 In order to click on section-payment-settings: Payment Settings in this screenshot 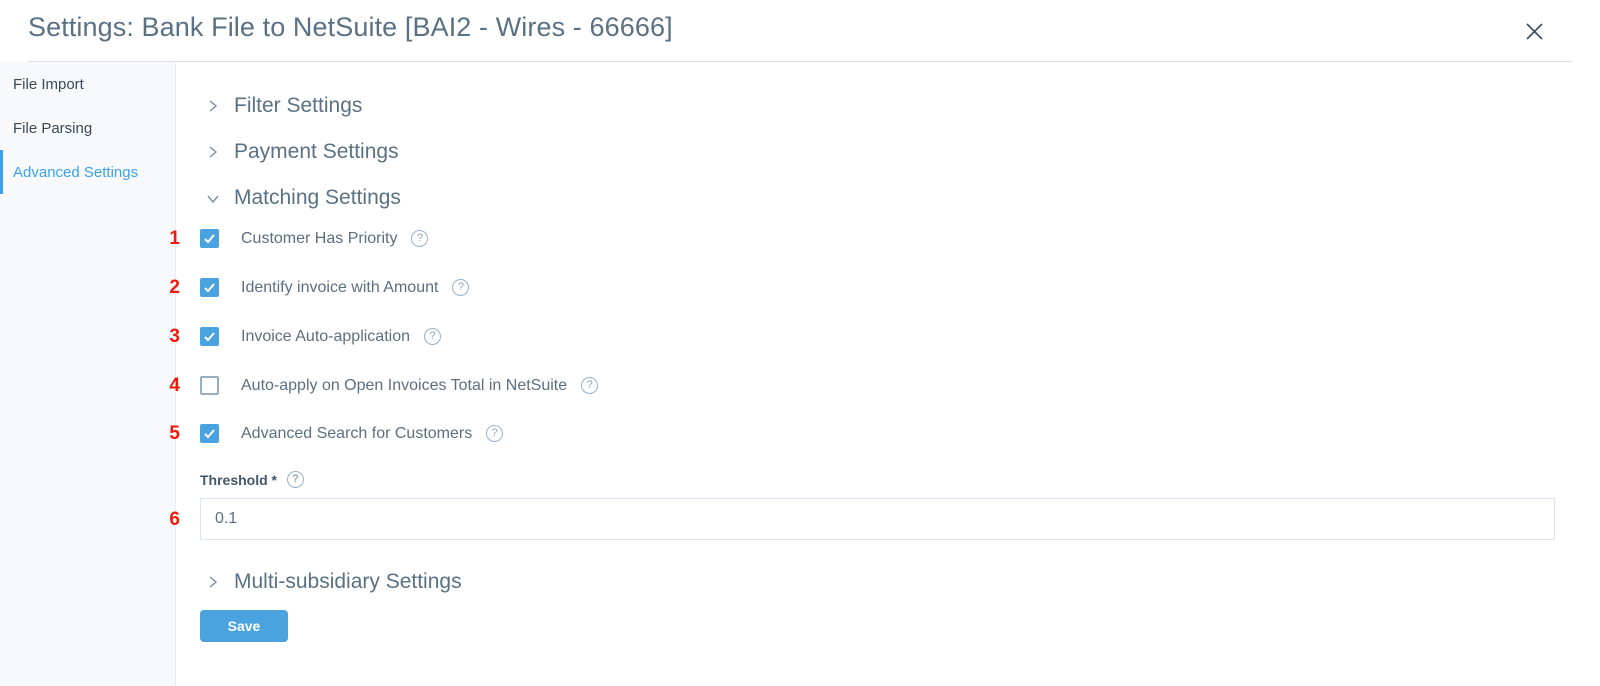, I will do `click(302, 152)`.